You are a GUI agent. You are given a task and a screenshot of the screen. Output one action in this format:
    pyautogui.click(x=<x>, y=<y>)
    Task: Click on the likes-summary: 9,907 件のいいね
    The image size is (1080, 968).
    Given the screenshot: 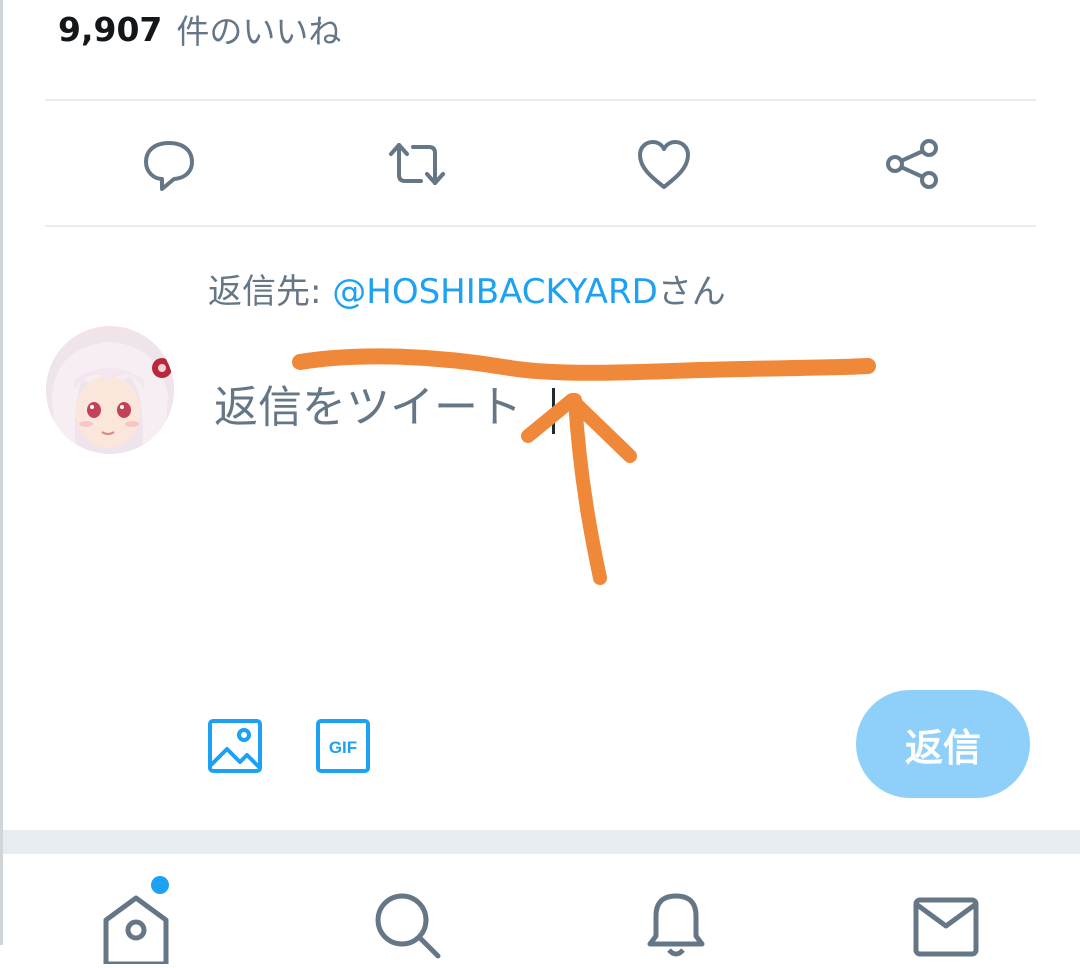 What is the action you would take?
    pyautogui.click(x=199, y=29)
    